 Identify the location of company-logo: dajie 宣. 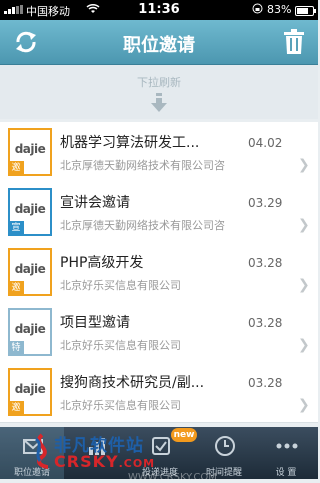
(30, 212).